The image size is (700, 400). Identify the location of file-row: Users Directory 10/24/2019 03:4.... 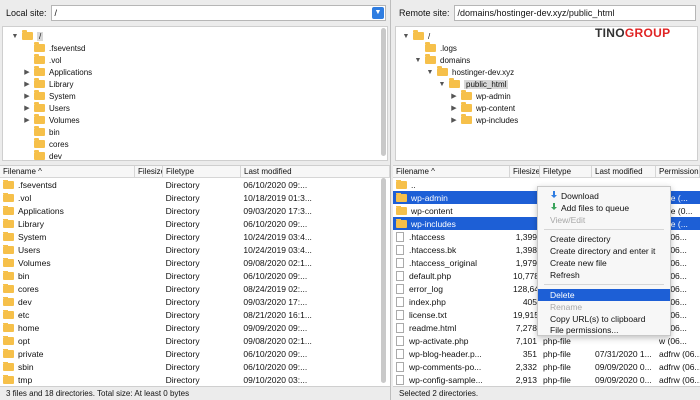
(195, 249).